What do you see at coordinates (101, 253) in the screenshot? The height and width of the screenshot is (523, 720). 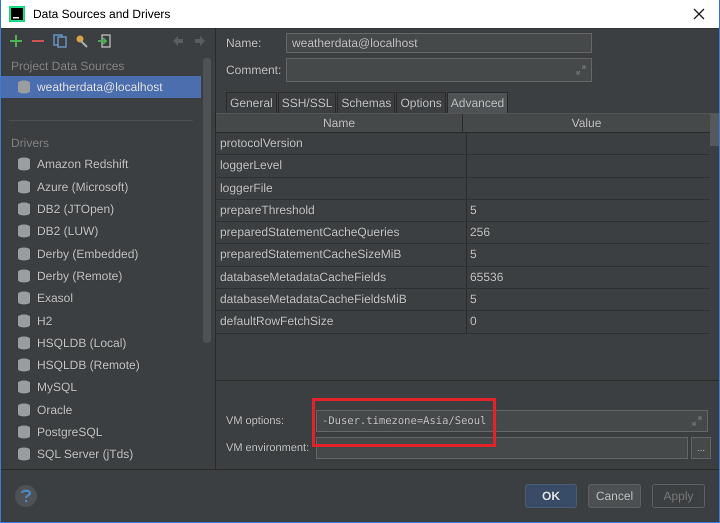 I see `sidebar-item: Derby (Embedded)` at bounding box center [101, 253].